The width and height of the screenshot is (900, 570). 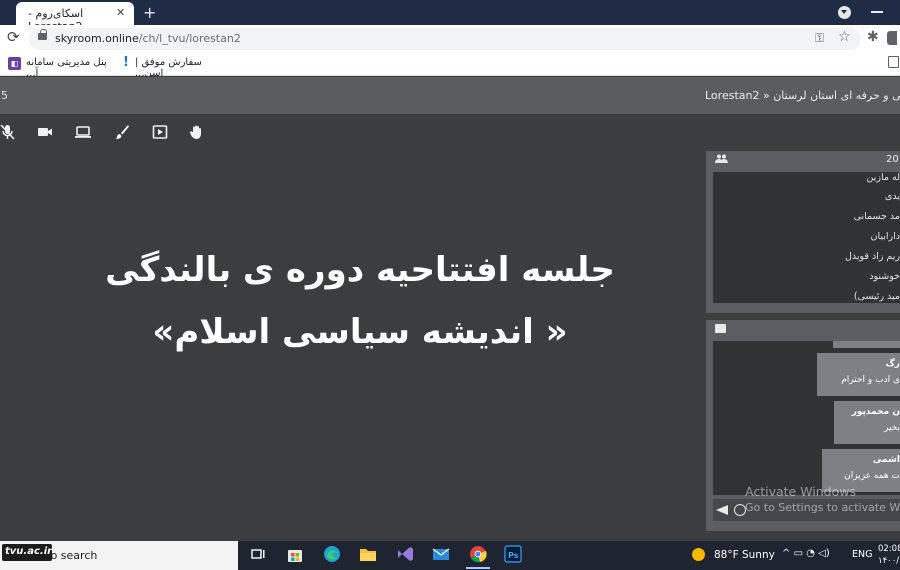 What do you see at coordinates (806, 276) in the screenshot?
I see `user-item: خوشنود` at bounding box center [806, 276].